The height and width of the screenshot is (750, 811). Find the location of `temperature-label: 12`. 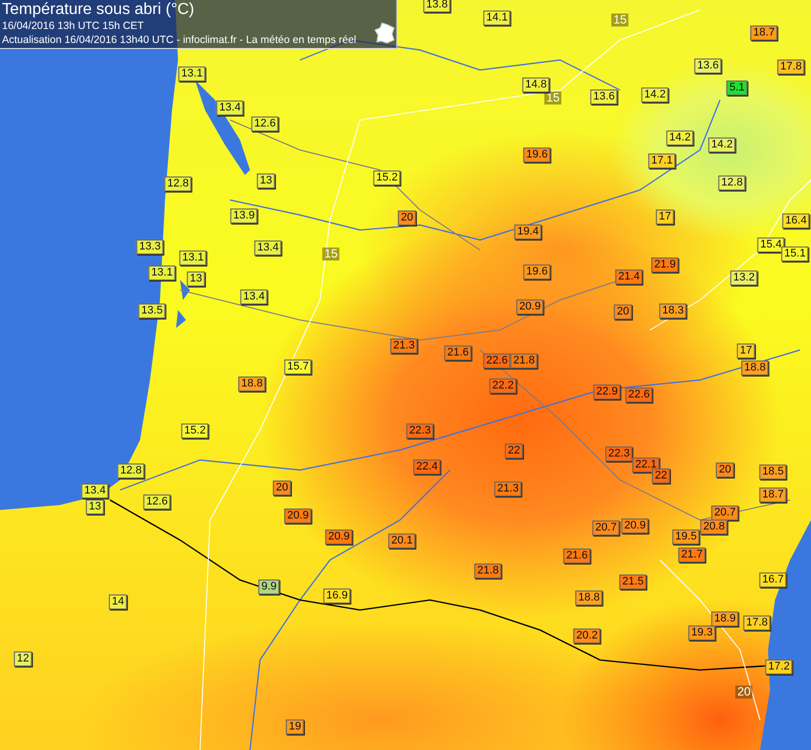

temperature-label: 12 is located at coordinates (23, 659).